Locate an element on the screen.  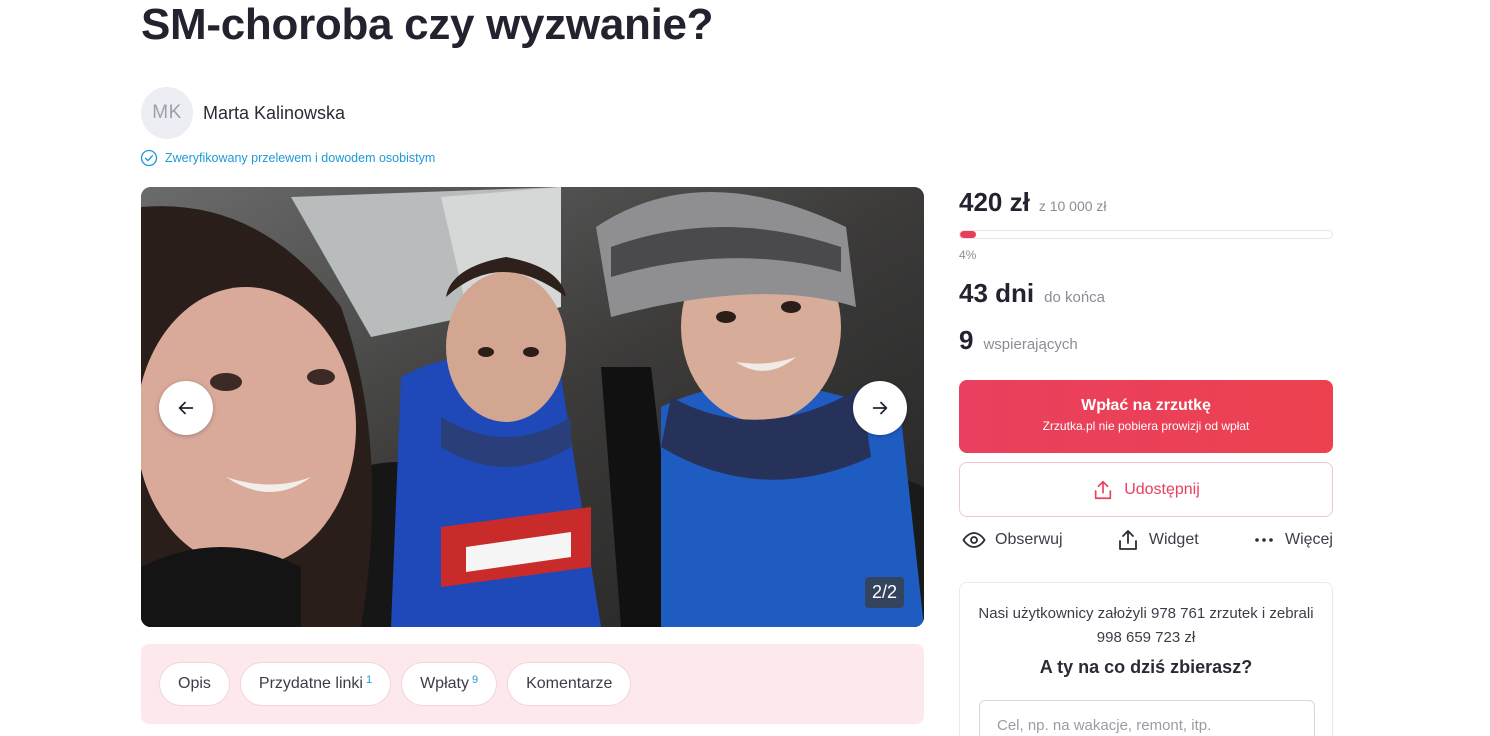
days-value: 43 dni is located at coordinates (997, 293).